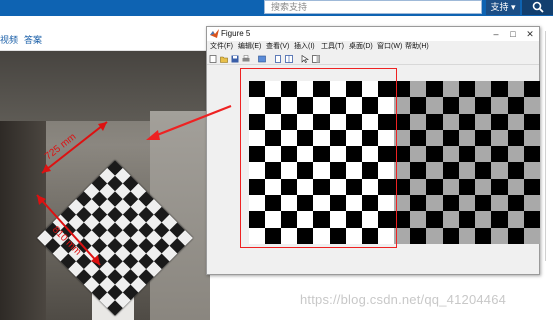 The width and height of the screenshot is (553, 320). Describe the element at coordinates (277, 47) in the screenshot. I see `menu-view: 查看(V)` at that location.